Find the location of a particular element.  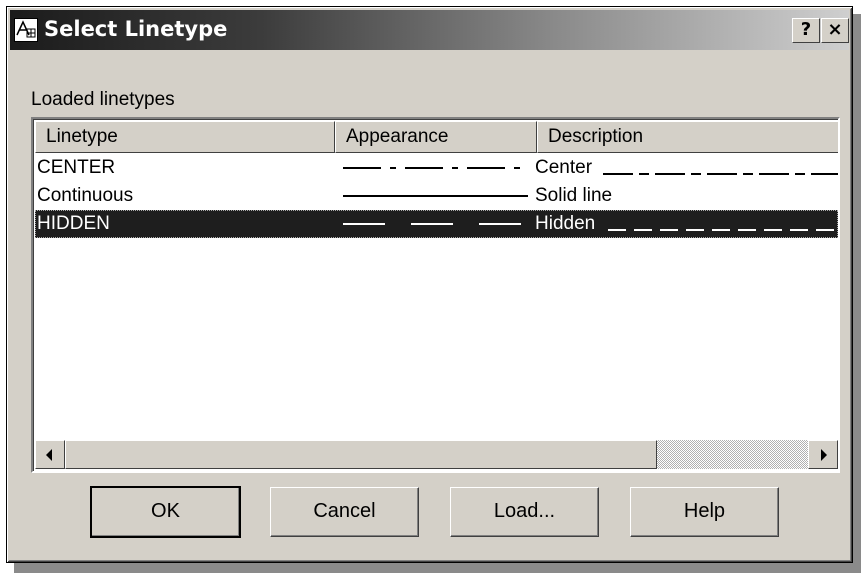

linetype-app-icon is located at coordinates (26, 30).